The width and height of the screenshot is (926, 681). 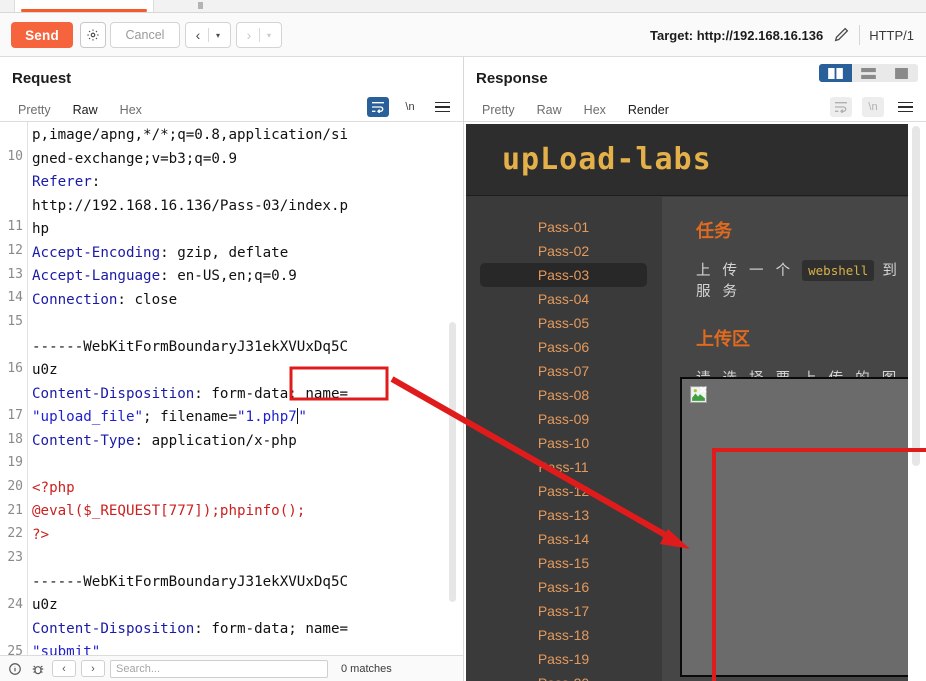 I want to click on bug-icon, so click(x=38, y=669).